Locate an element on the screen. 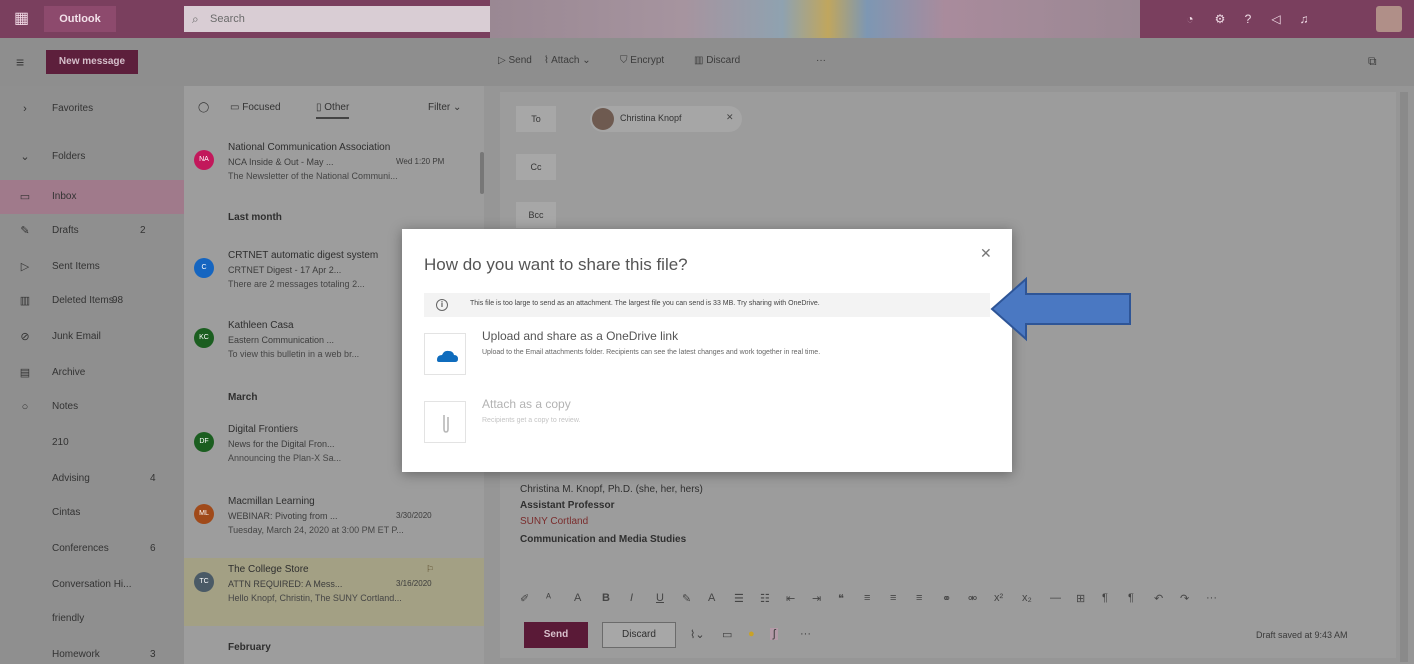 This screenshot has width=1414, height=664. filter-button: Filter ⌄ is located at coordinates (444, 107).